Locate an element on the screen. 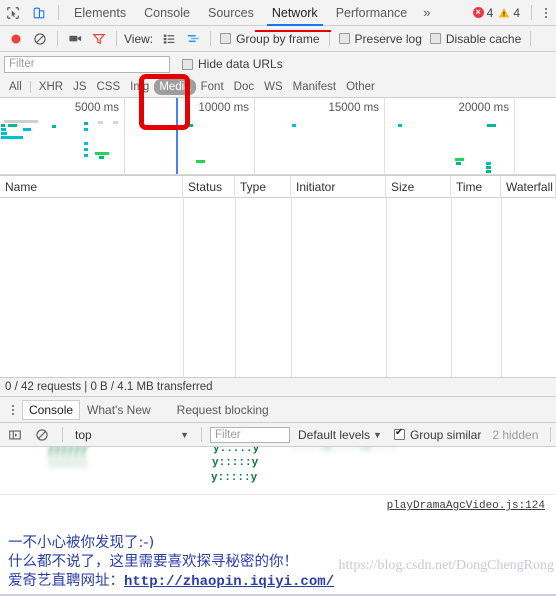  device-toolbar-icon is located at coordinates (39, 13).